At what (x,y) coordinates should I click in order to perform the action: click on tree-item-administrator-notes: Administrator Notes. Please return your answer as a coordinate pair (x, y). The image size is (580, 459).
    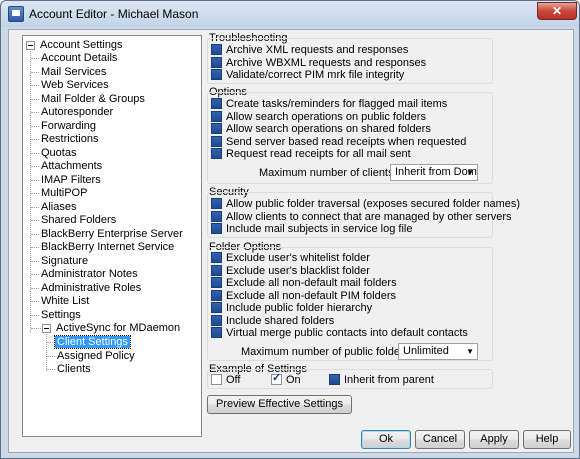
    Looking at the image, I should click on (89, 274).